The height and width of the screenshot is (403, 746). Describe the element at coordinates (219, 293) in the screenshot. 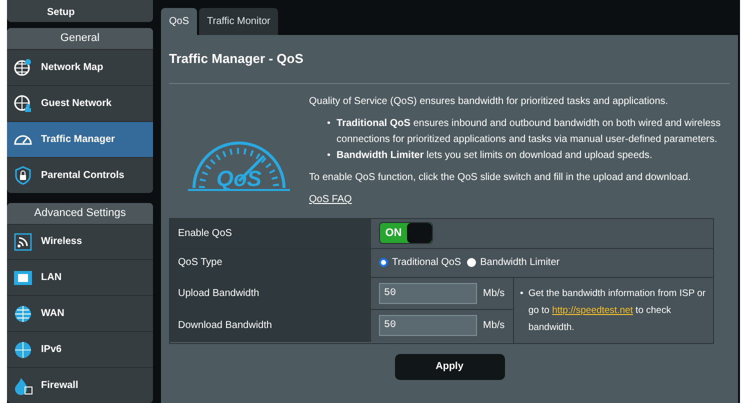

I see `setting-label: Upload Bandwidth` at that location.